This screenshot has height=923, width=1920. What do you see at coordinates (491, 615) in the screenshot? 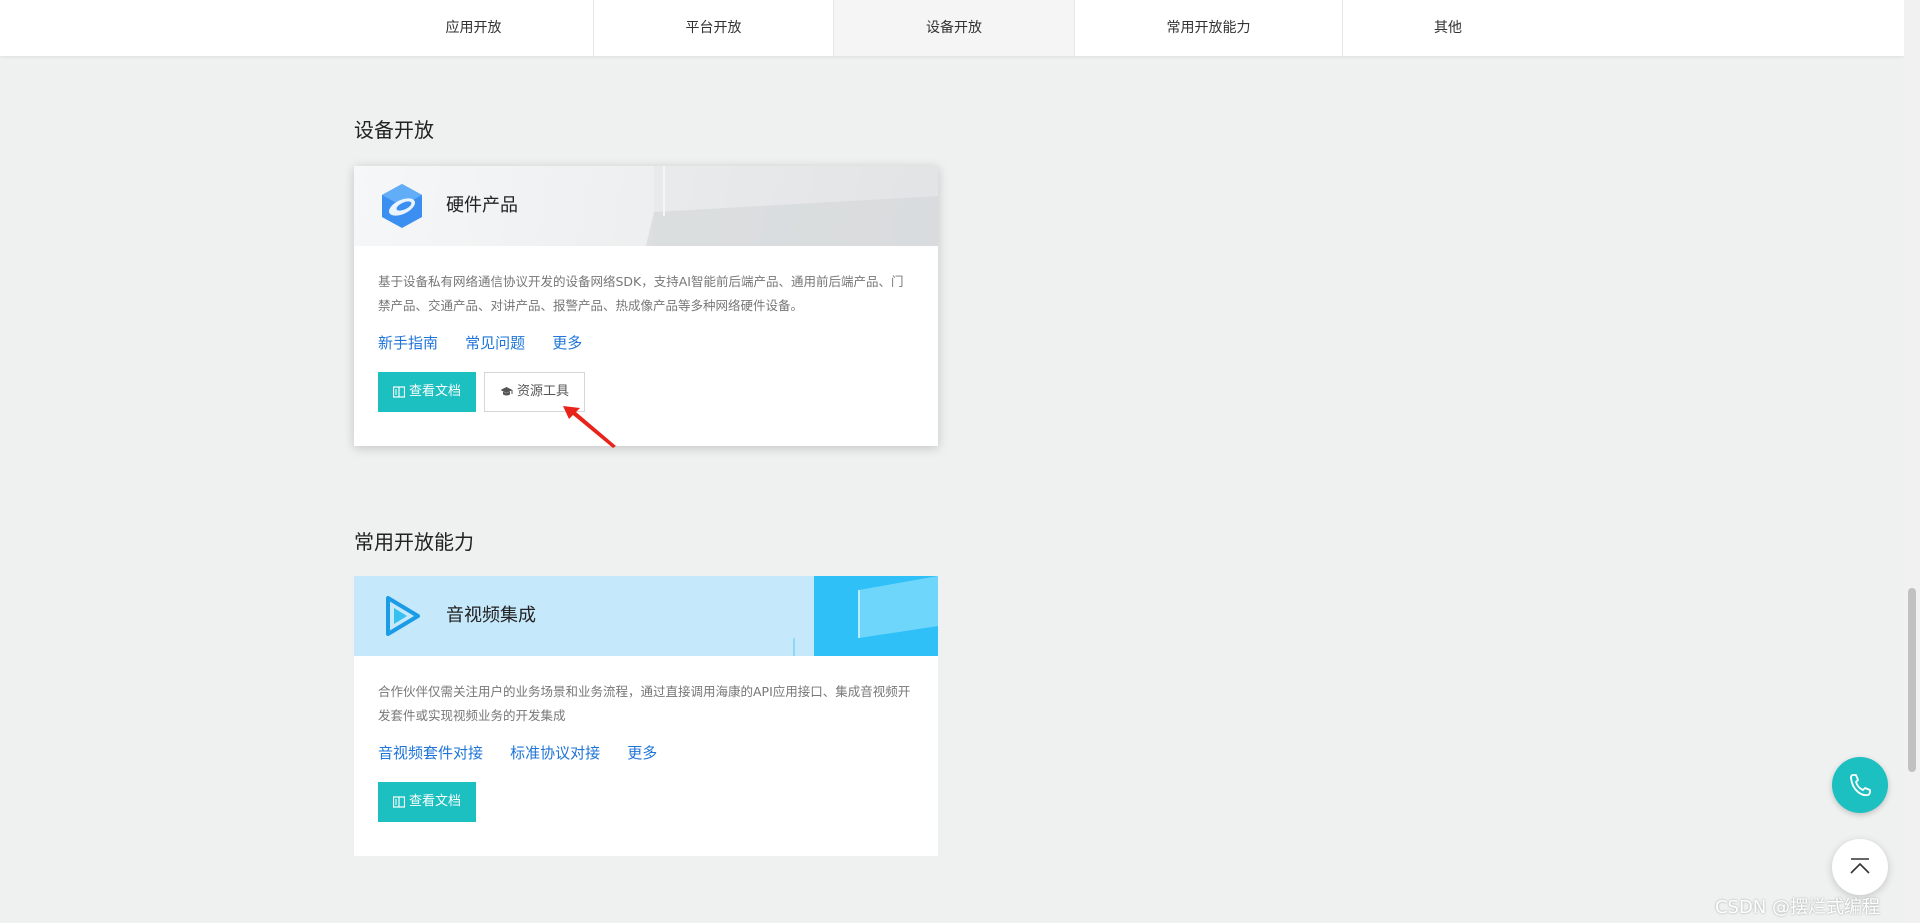
I see `card-title: 音视频集成` at bounding box center [491, 615].